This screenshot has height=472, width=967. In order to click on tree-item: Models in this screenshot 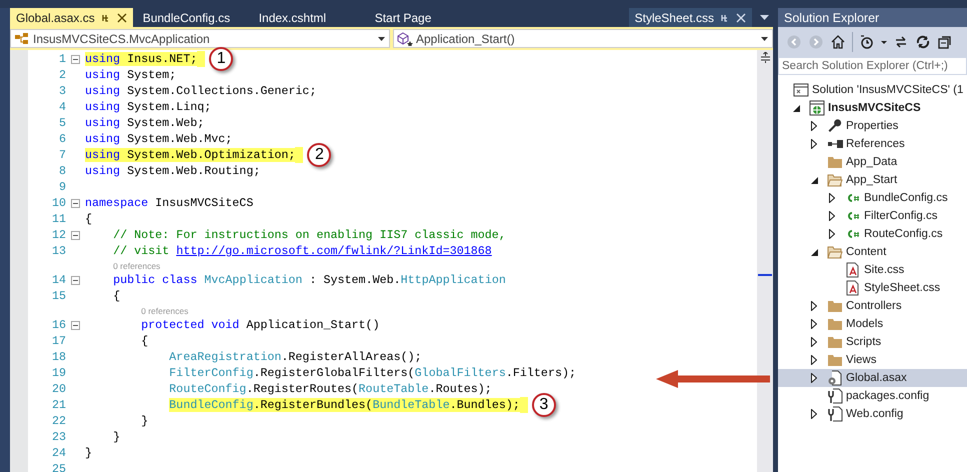, I will do `click(872, 324)`.